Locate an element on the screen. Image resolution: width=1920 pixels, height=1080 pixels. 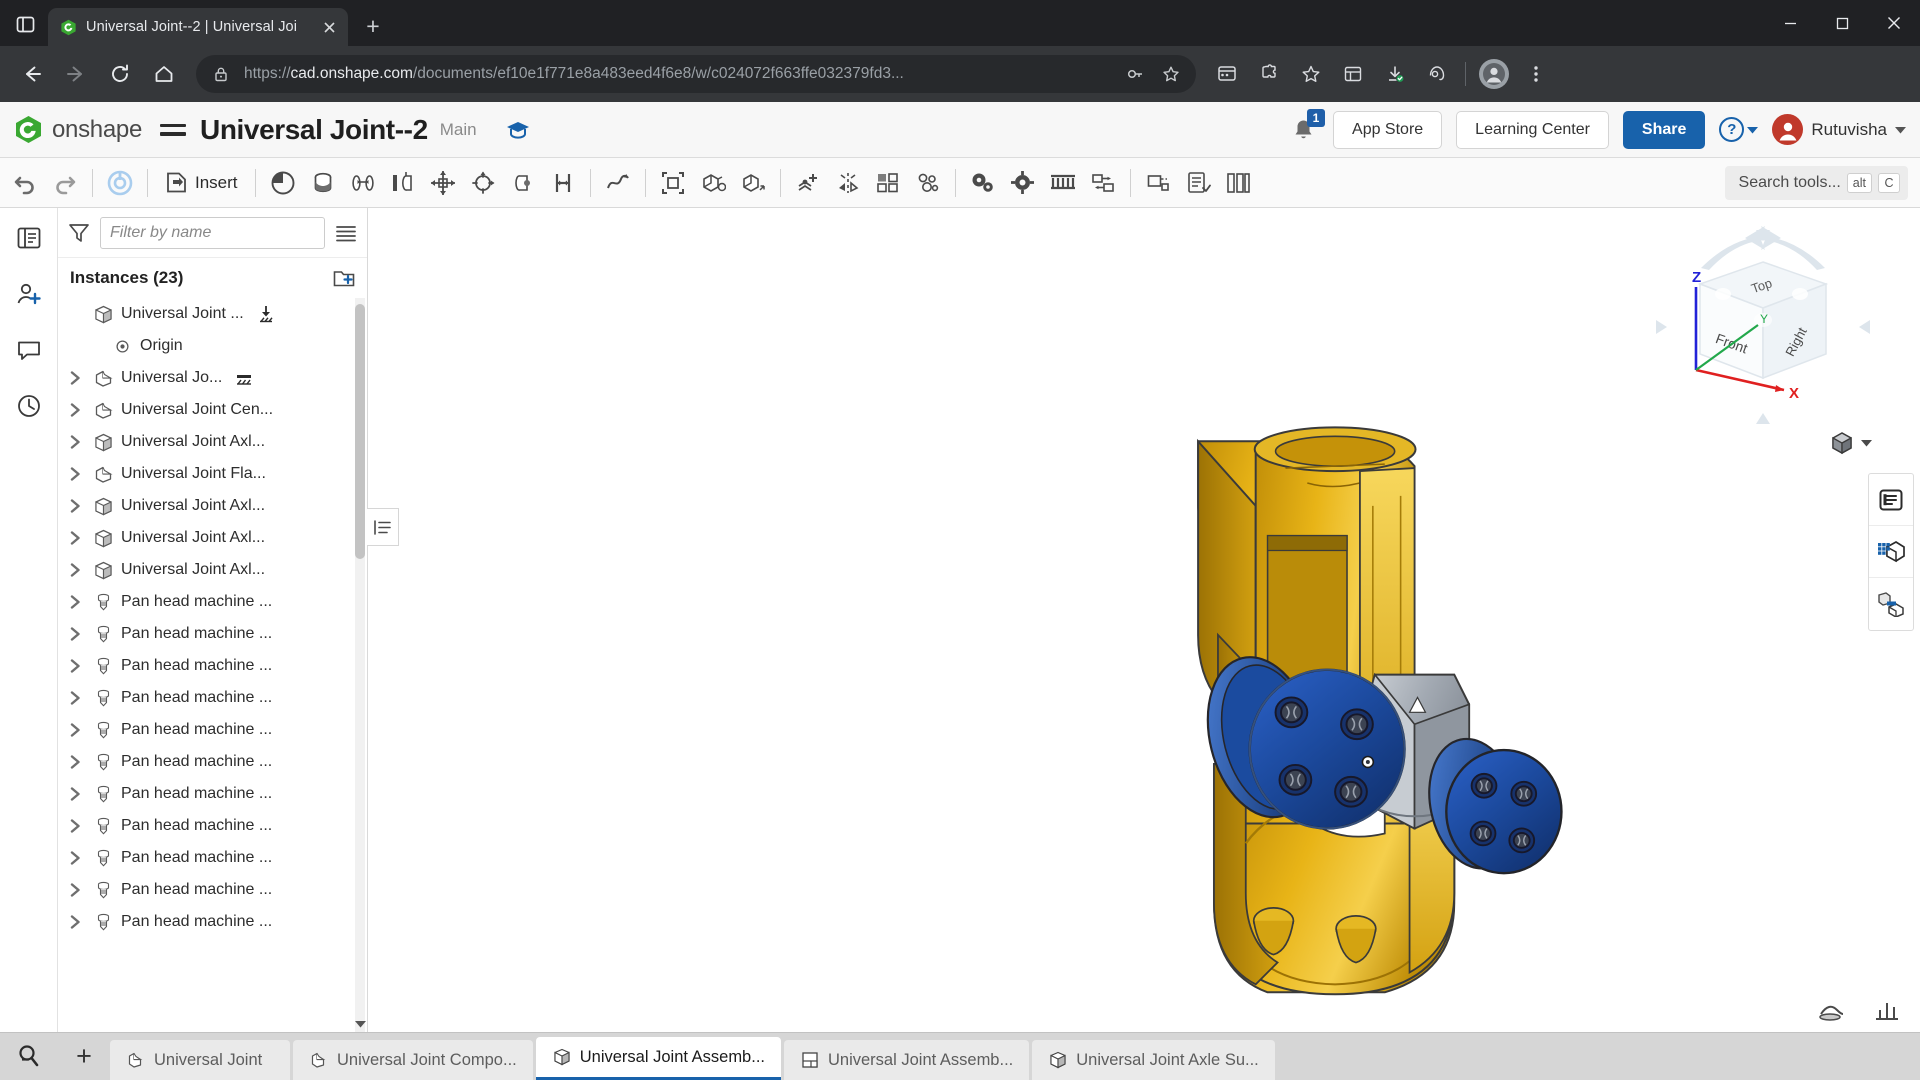
revolute-mate-icon is located at coordinates (323, 183).